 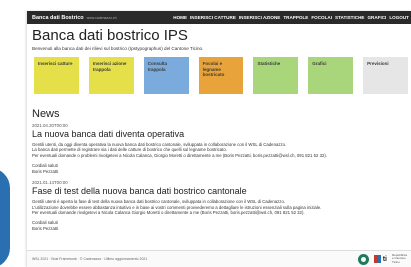 What do you see at coordinates (363, 259) in the screenshot?
I see `wsl-logo-icon` at bounding box center [363, 259].